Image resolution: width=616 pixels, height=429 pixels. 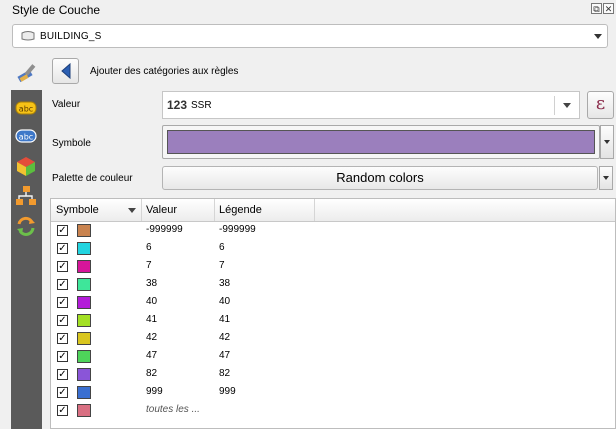 I want to click on table-row: ✓ 38 38, so click(x=333, y=285).